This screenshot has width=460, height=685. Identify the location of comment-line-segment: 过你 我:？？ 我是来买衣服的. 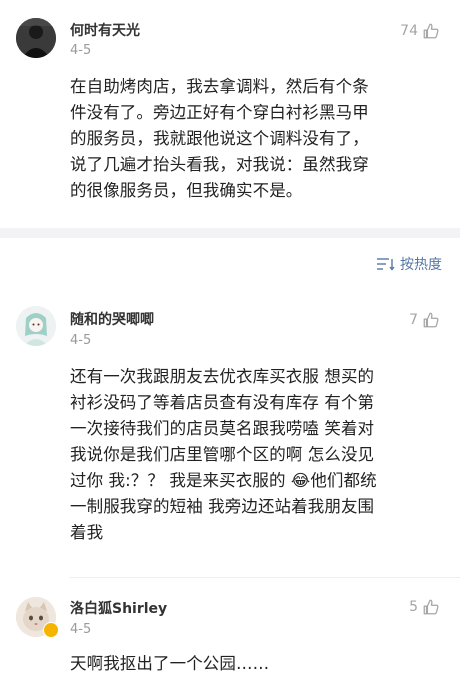
(178, 480).